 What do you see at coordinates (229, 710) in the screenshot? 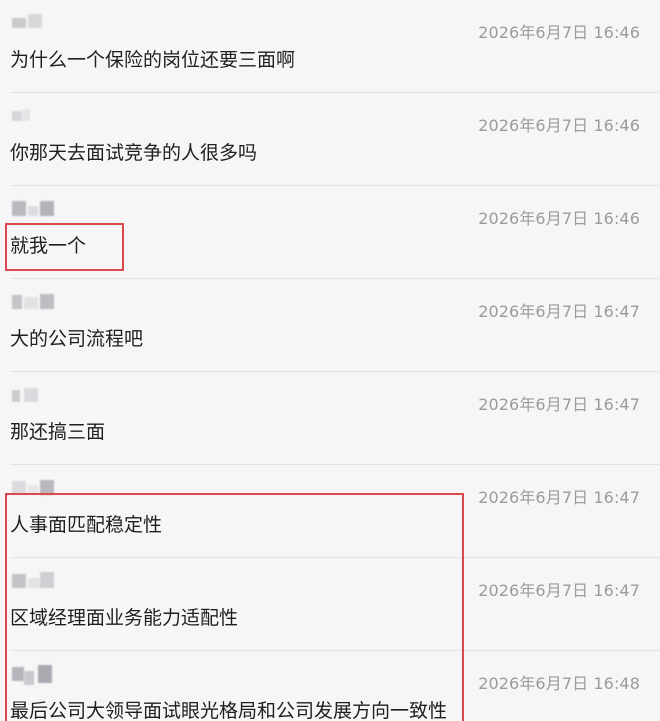
I see `message-text: 最后公司大领导面试眼光格局和公司发展方向一致性` at bounding box center [229, 710].